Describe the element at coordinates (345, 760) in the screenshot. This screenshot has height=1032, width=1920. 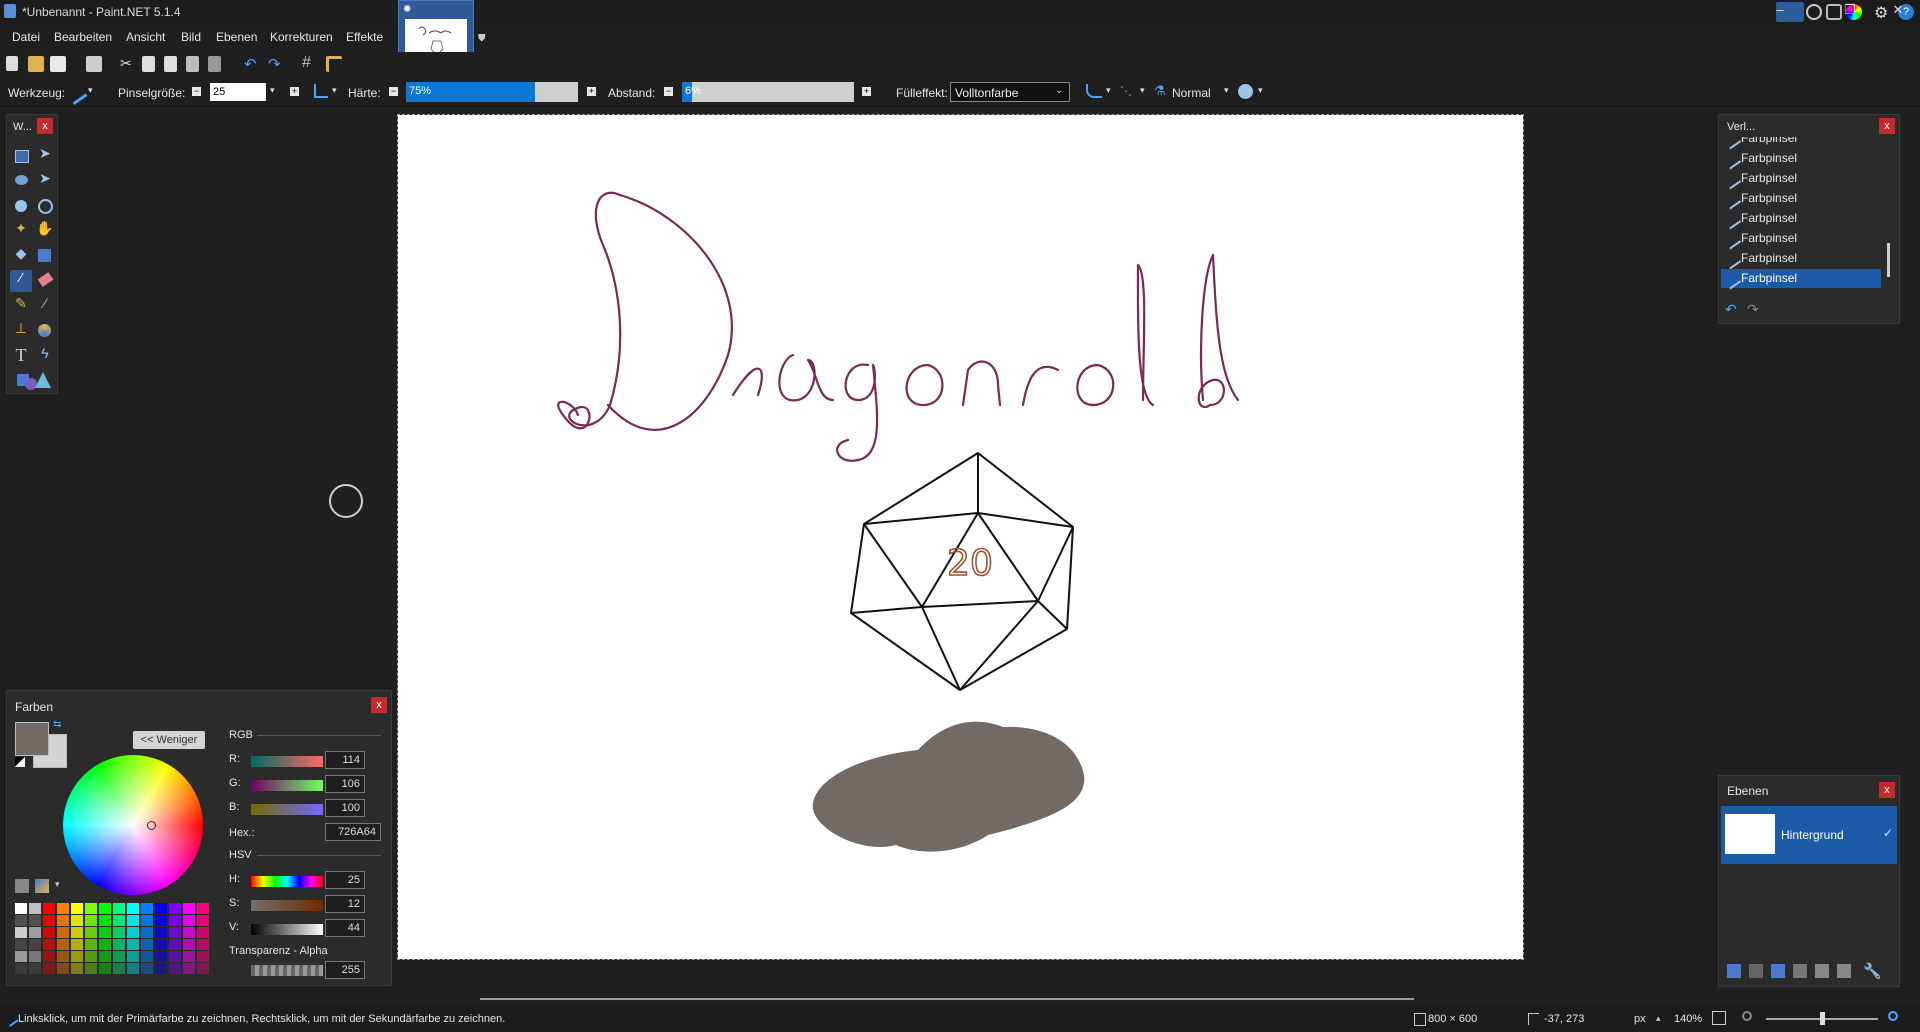
I see `r-value-field: 114` at that location.